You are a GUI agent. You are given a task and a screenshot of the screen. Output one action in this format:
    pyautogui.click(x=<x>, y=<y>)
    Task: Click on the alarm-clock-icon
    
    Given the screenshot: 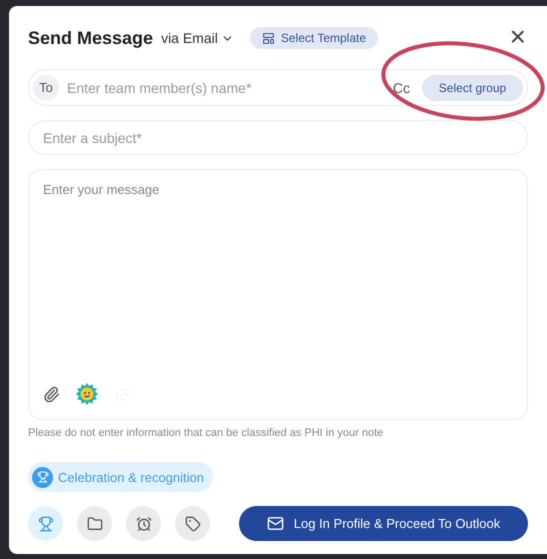 What is the action you would take?
    pyautogui.click(x=144, y=524)
    